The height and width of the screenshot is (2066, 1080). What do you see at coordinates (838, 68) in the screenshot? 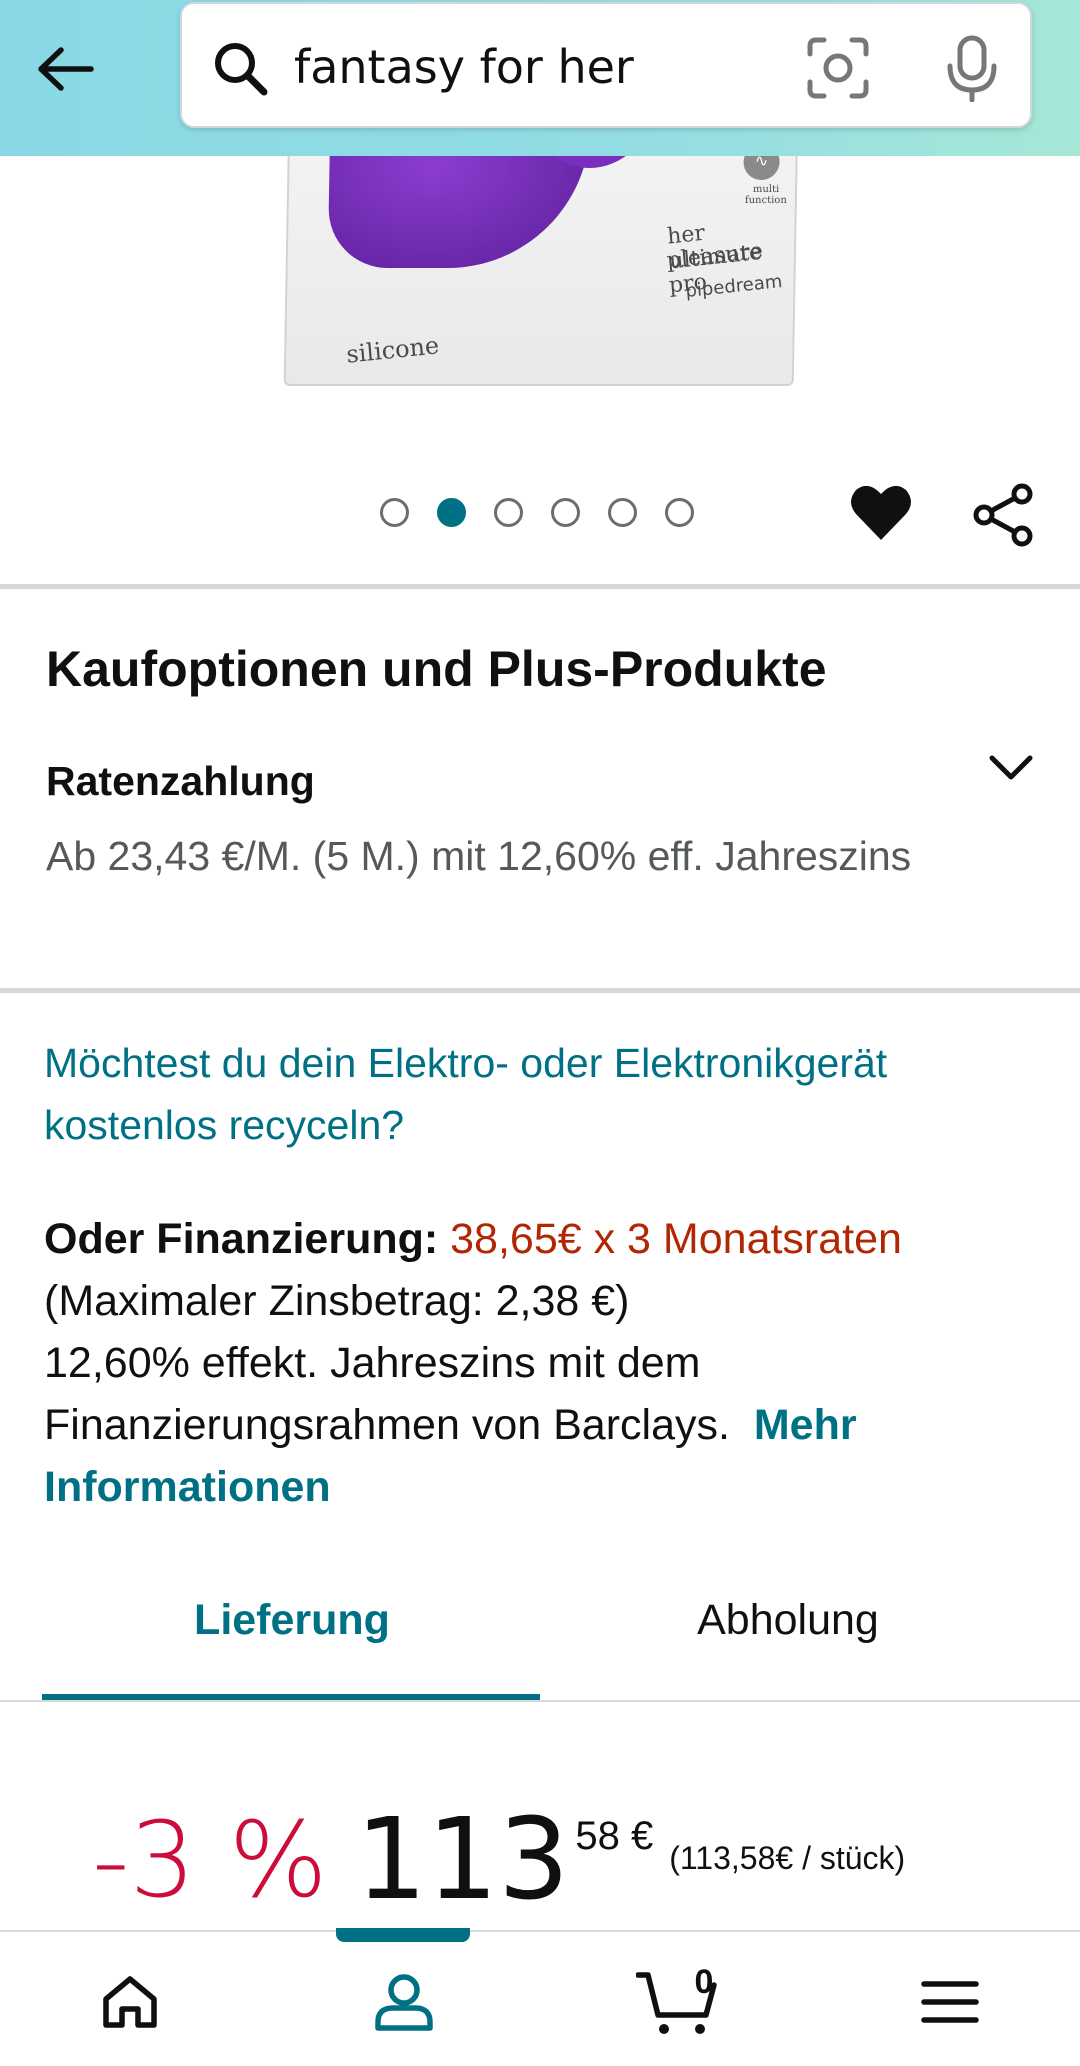
I see `camera-lens-icon` at bounding box center [838, 68].